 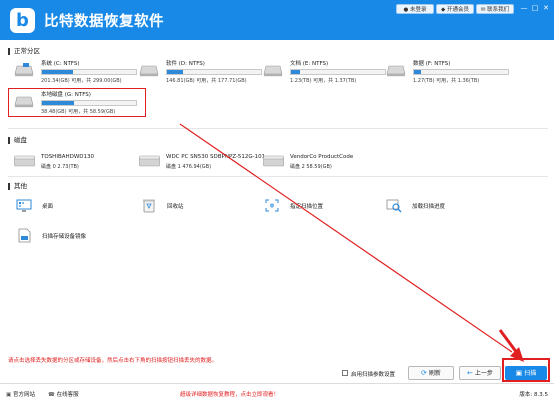 What do you see at coordinates (81, 81) in the screenshot?
I see `partition-space: 201.34(GB) 可用，共 299.00(GB)` at bounding box center [81, 81].